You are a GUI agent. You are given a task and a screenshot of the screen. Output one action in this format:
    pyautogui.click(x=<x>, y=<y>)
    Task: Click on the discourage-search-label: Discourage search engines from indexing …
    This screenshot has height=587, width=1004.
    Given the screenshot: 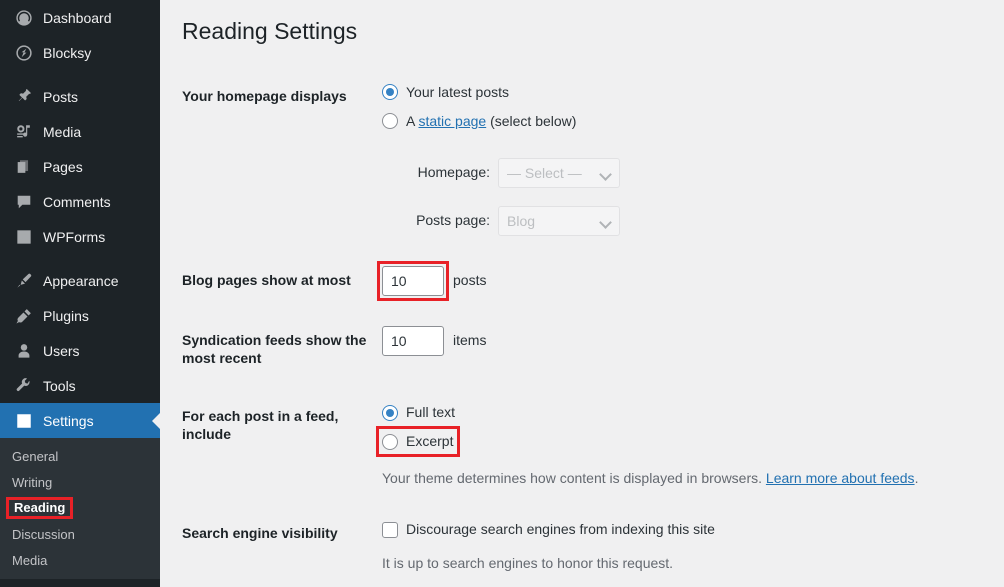 What is the action you would take?
    pyautogui.click(x=560, y=529)
    